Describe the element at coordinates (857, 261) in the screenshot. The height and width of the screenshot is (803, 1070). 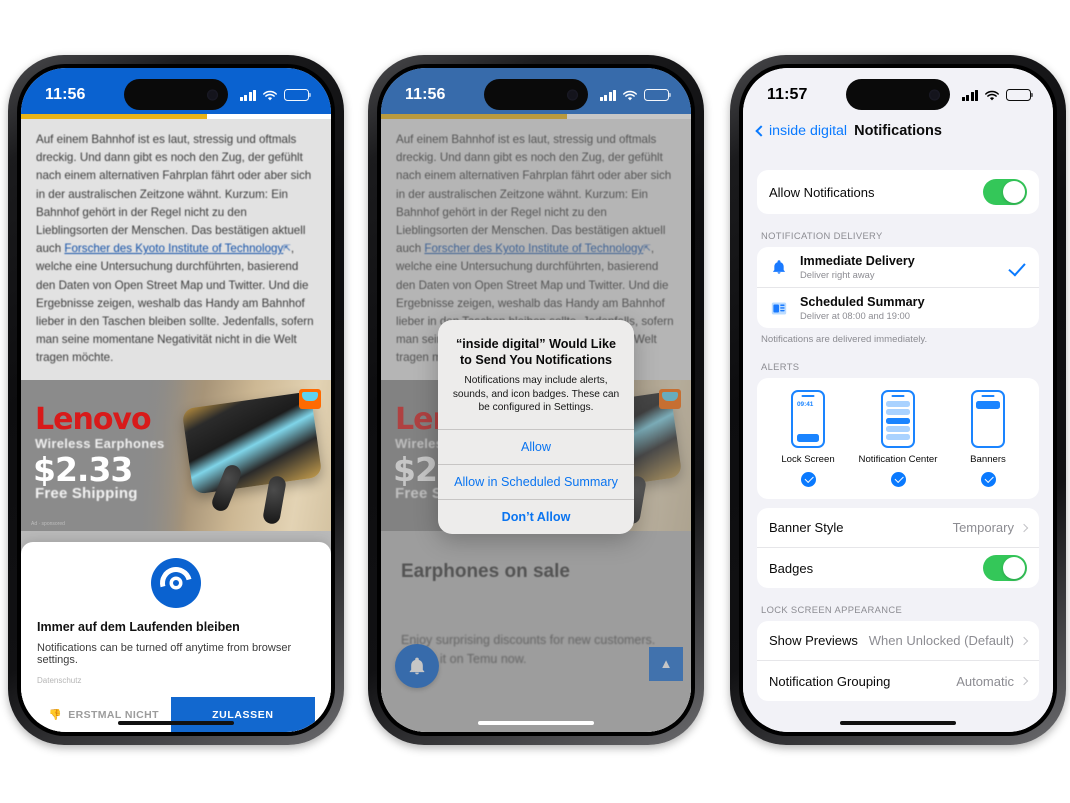
I see `immediate-delivery-title: Immediate Delivery` at that location.